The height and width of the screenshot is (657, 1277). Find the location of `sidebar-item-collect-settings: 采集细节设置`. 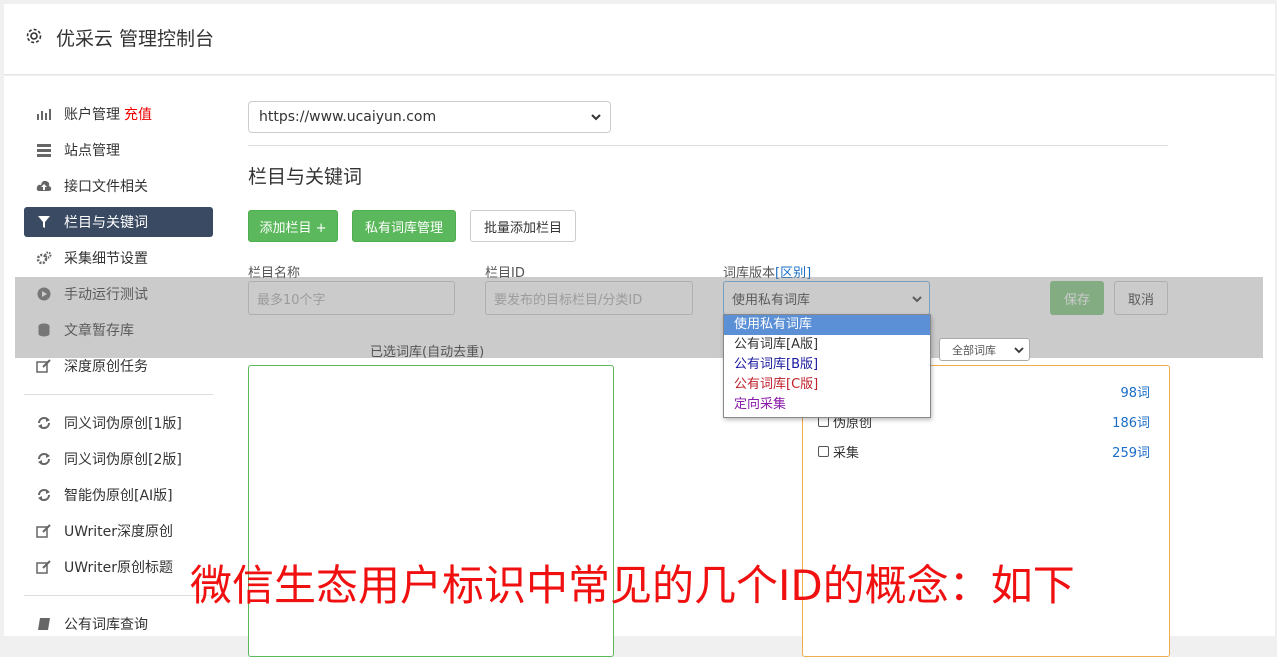

sidebar-item-collect-settings: 采集细节设置 is located at coordinates (118, 258).